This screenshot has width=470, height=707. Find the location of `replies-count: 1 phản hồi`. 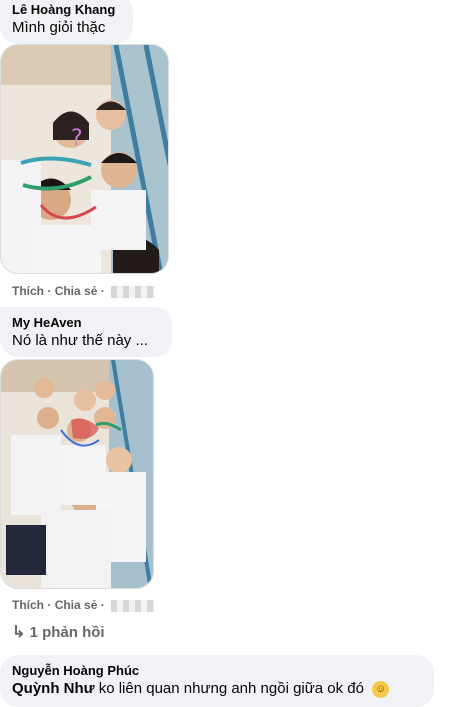

replies-count: 1 phản hồi is located at coordinates (67, 632).